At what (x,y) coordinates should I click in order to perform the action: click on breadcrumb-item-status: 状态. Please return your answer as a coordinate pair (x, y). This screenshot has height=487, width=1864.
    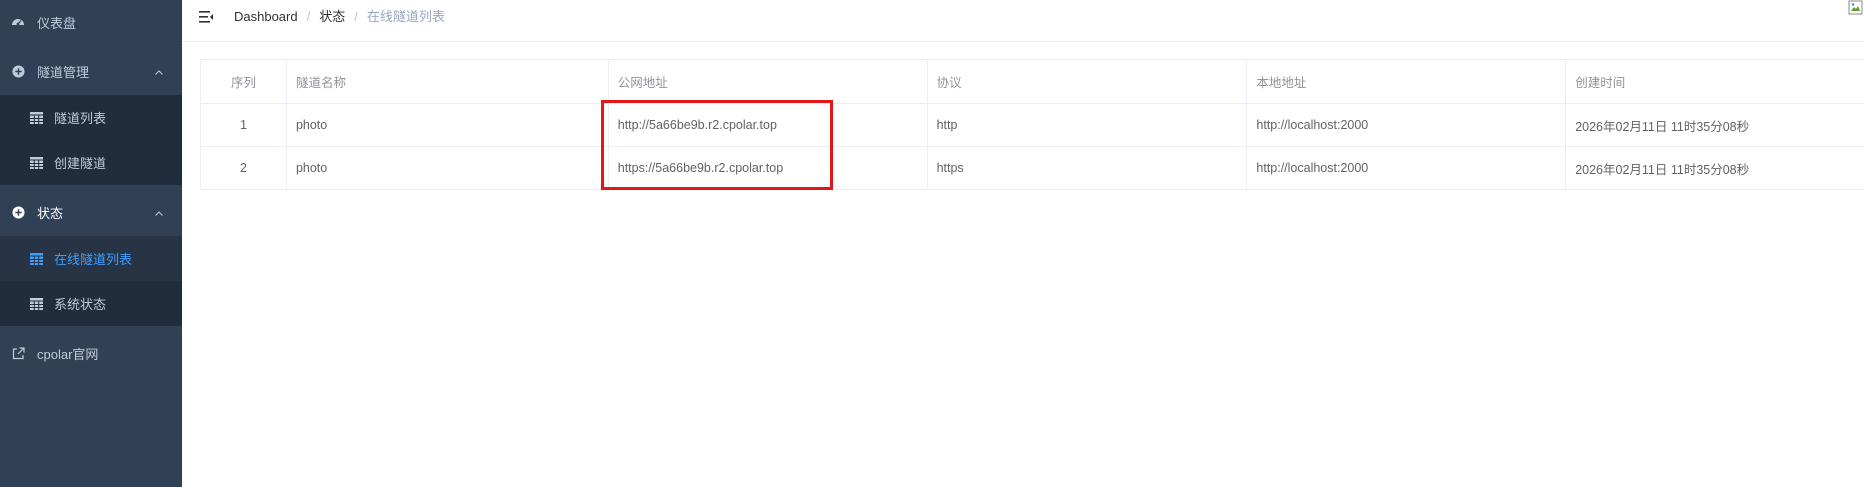
    Looking at the image, I should click on (332, 16).